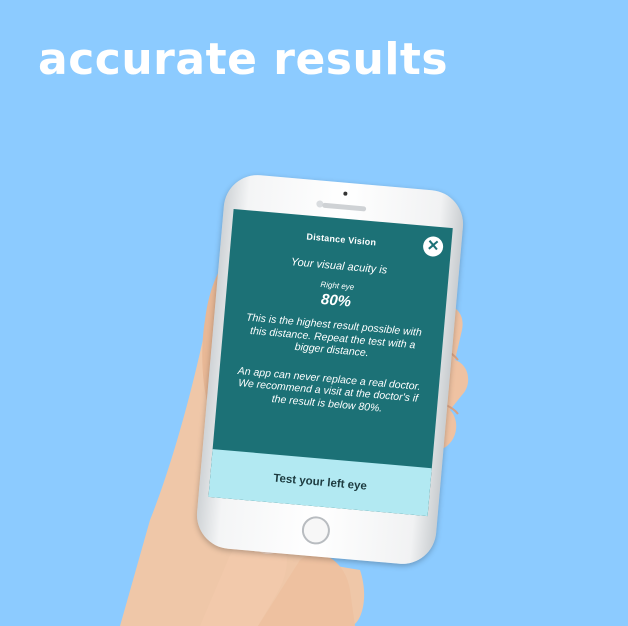  What do you see at coordinates (341, 239) in the screenshot?
I see `screen-title: Distance Vision` at bounding box center [341, 239].